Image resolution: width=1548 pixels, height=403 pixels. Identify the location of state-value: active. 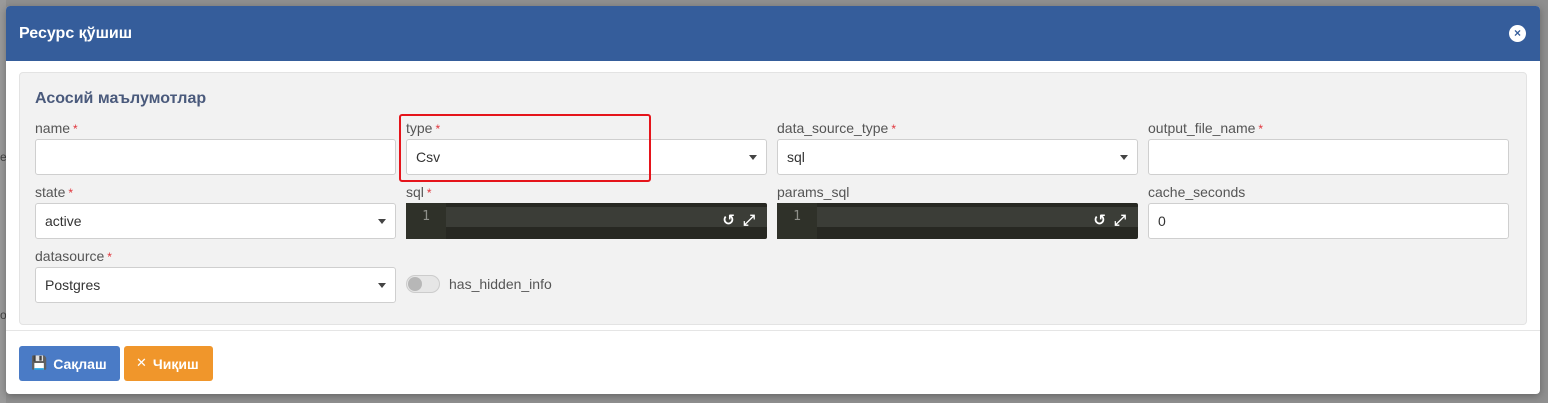
(63, 221).